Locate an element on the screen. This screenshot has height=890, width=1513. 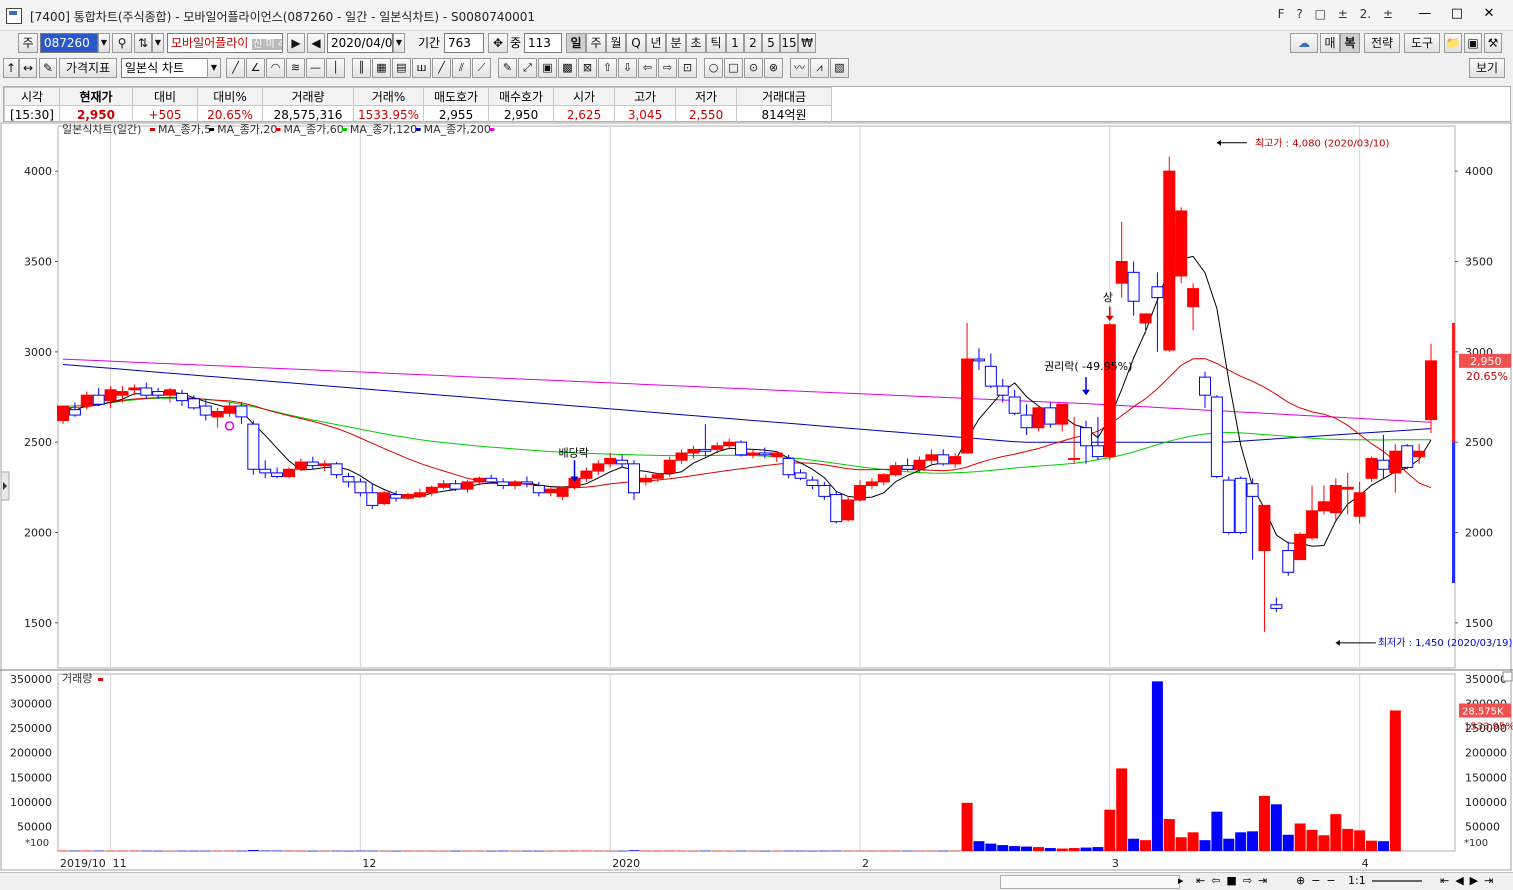
zoom-slider is located at coordinates (1397, 881).